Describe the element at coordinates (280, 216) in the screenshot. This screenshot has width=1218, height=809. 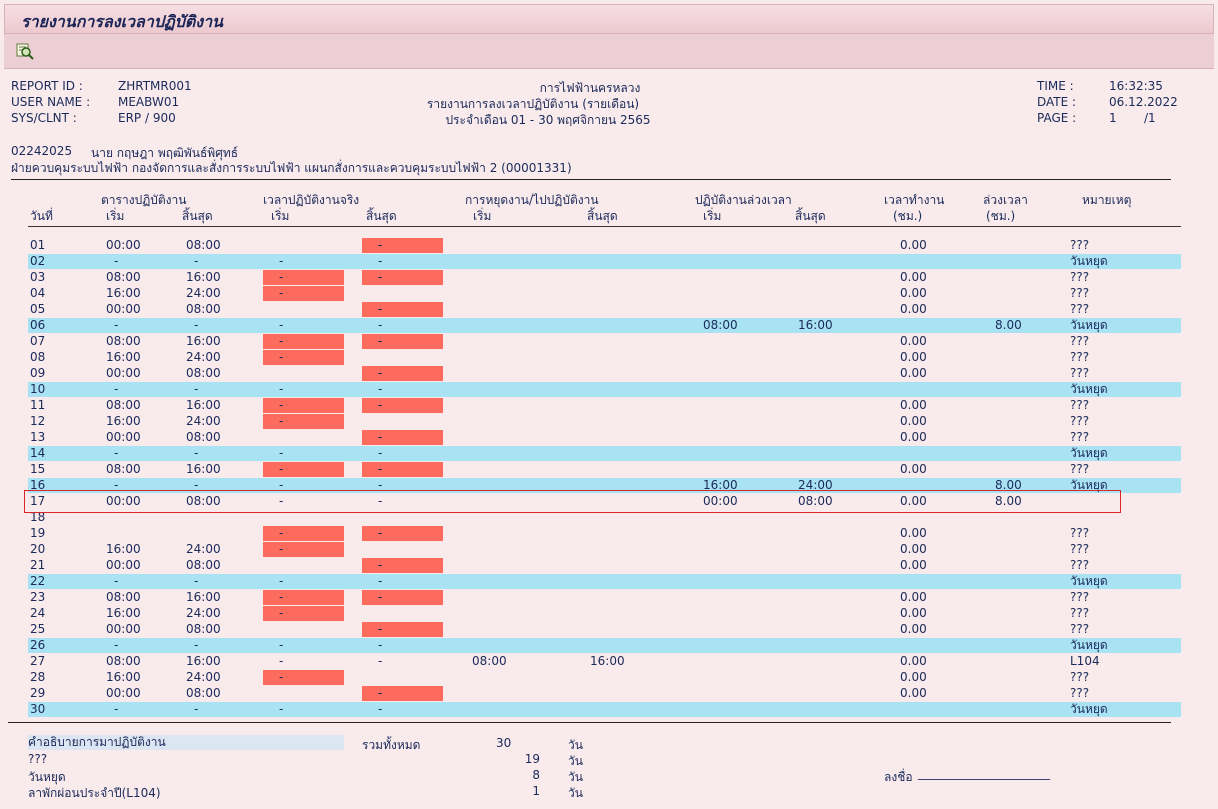
I see `col-actual-start: เริ่ม` at that location.